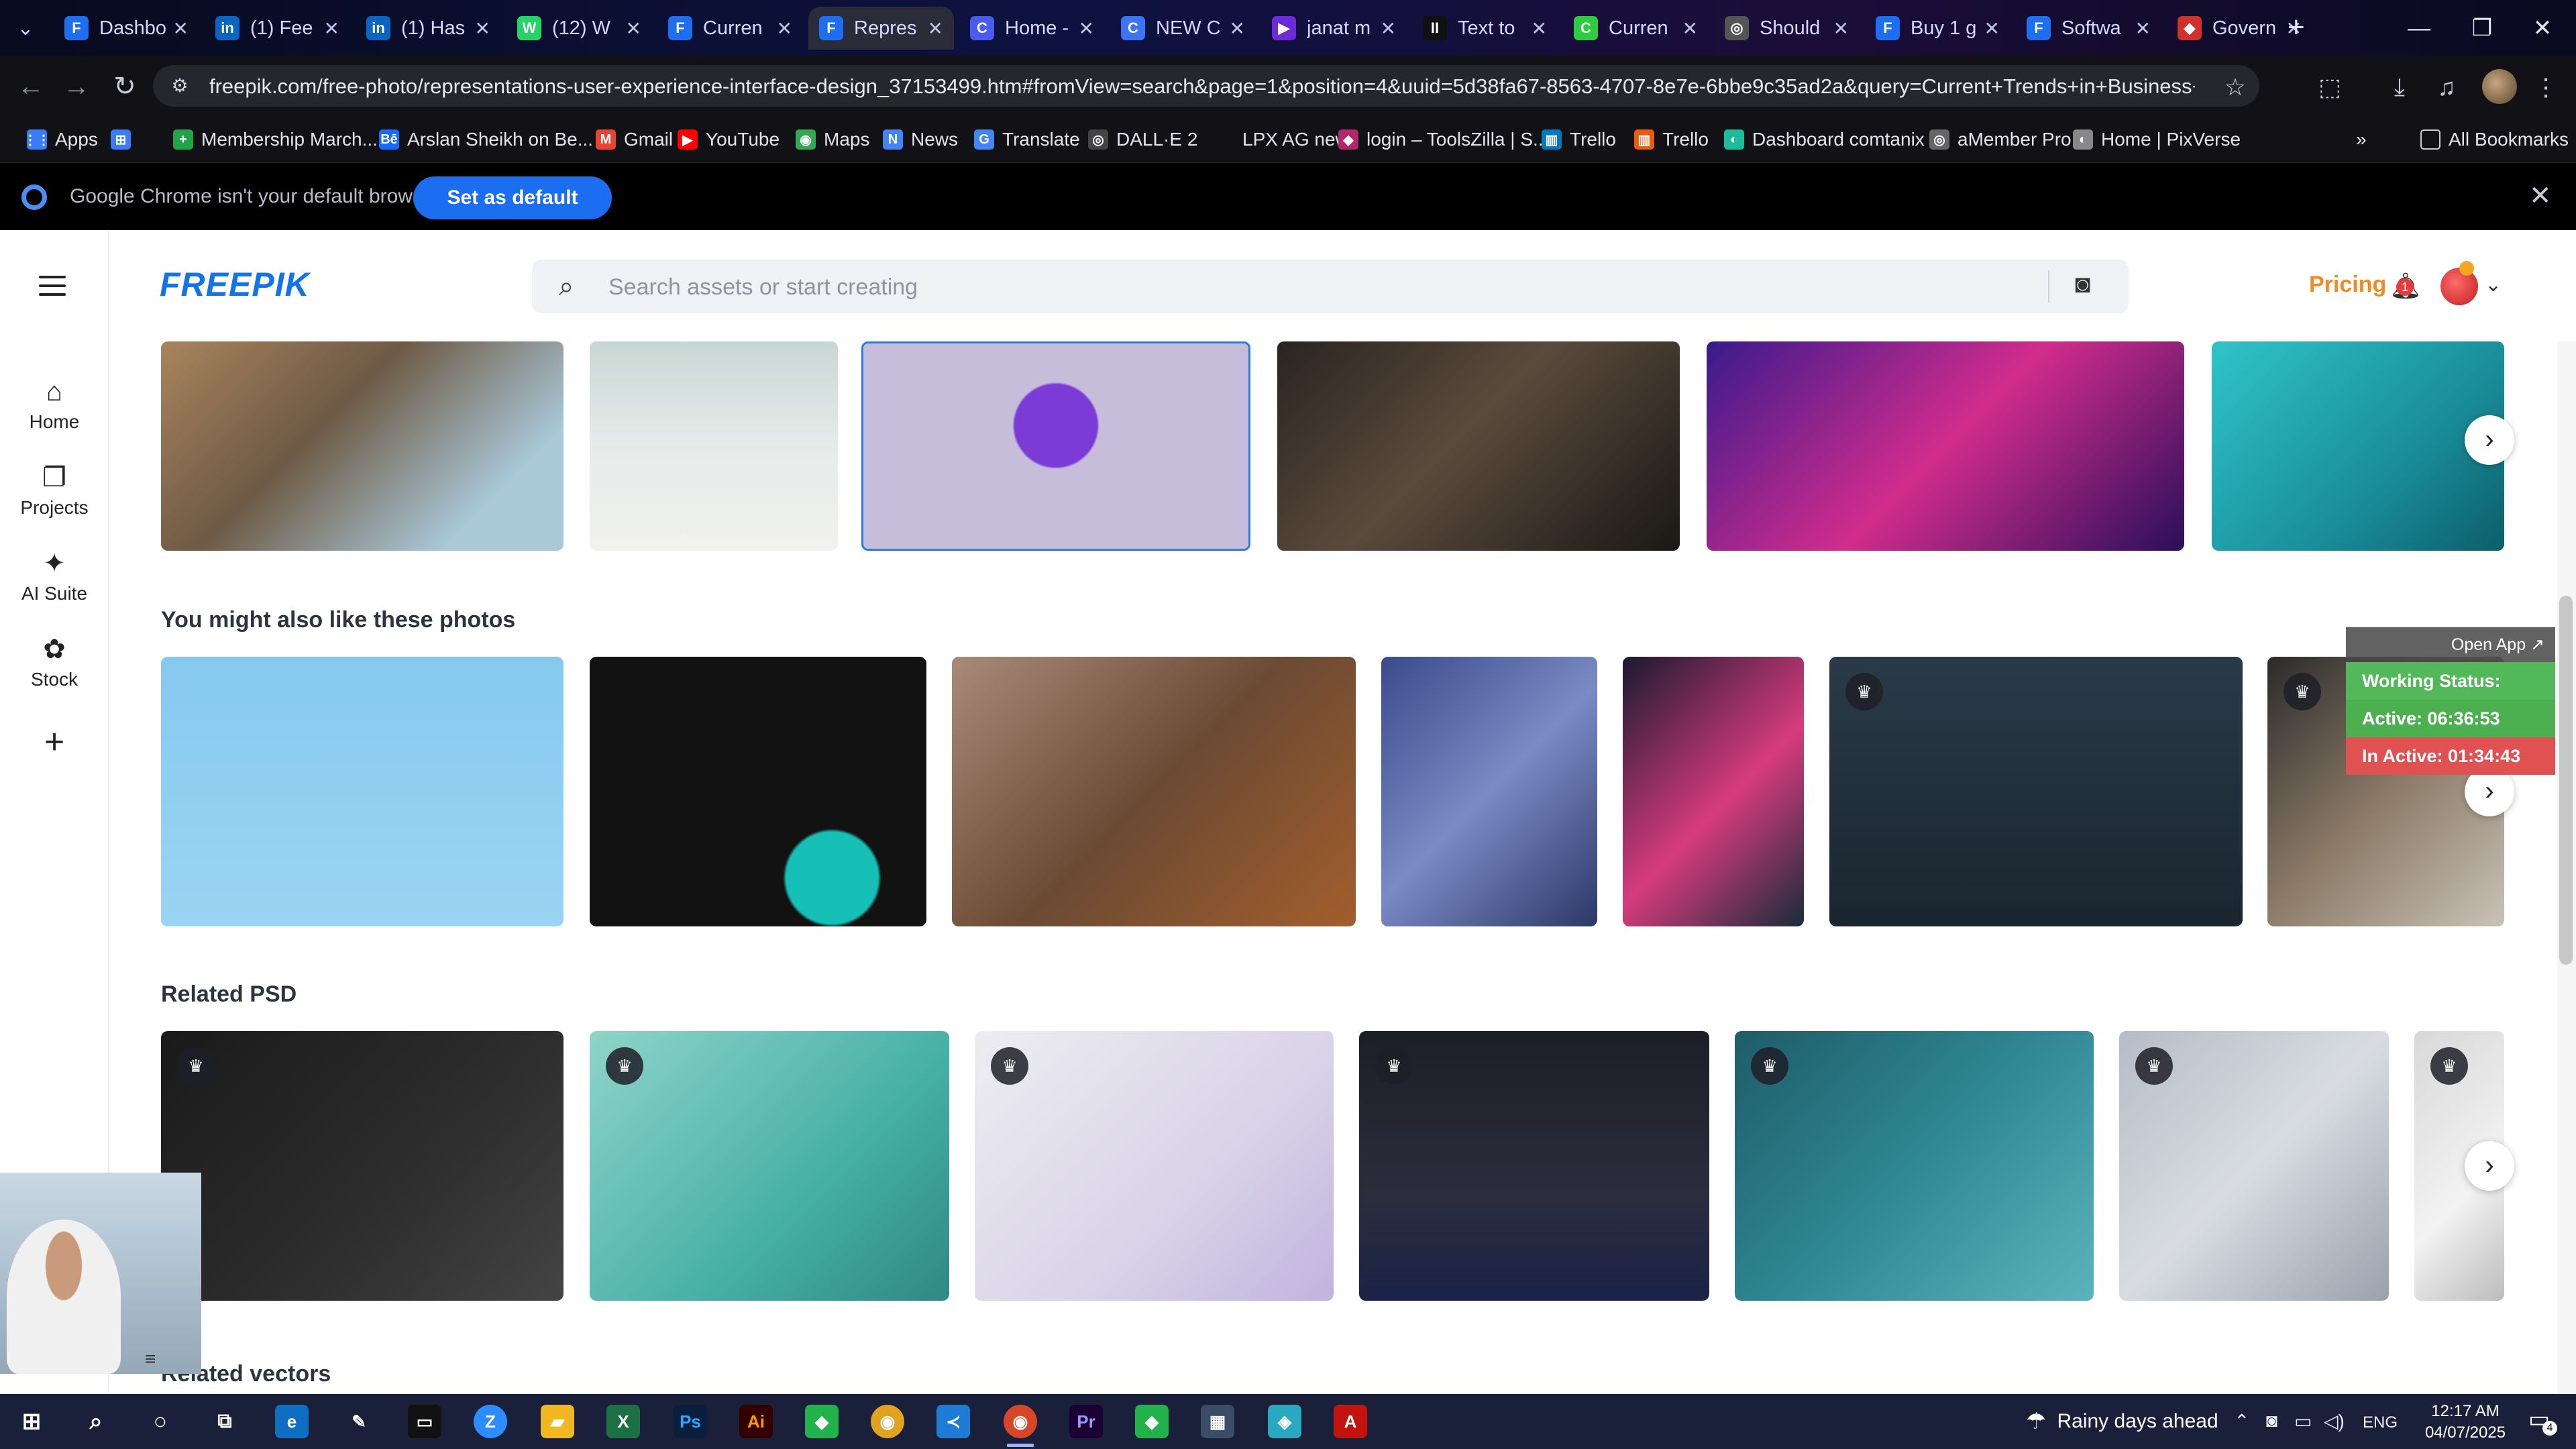 This screenshot has height=1449, width=2576. What do you see at coordinates (1350, 1421) in the screenshot?
I see `acrobat-icon: A` at bounding box center [1350, 1421].